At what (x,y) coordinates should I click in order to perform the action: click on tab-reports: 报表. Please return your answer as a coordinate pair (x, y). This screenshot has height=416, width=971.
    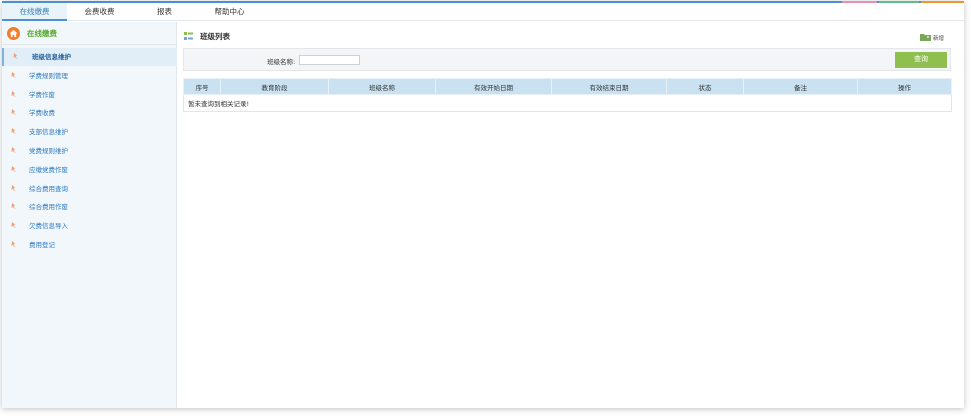
    Looking at the image, I should click on (164, 12).